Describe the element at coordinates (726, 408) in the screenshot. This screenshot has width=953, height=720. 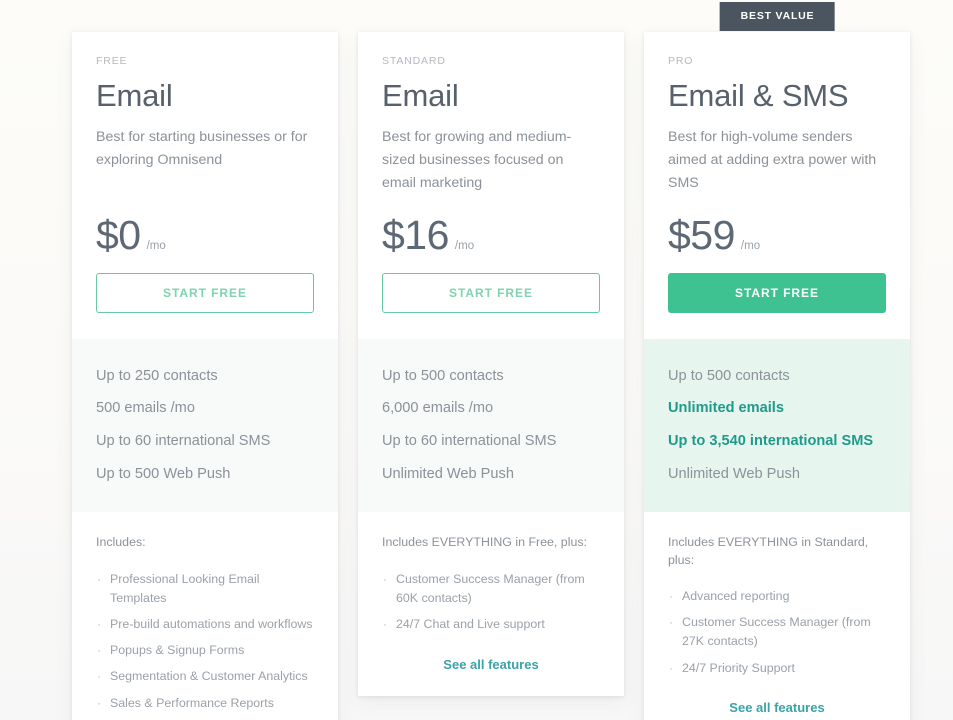
I see `quota-item: Unlimited emails` at that location.